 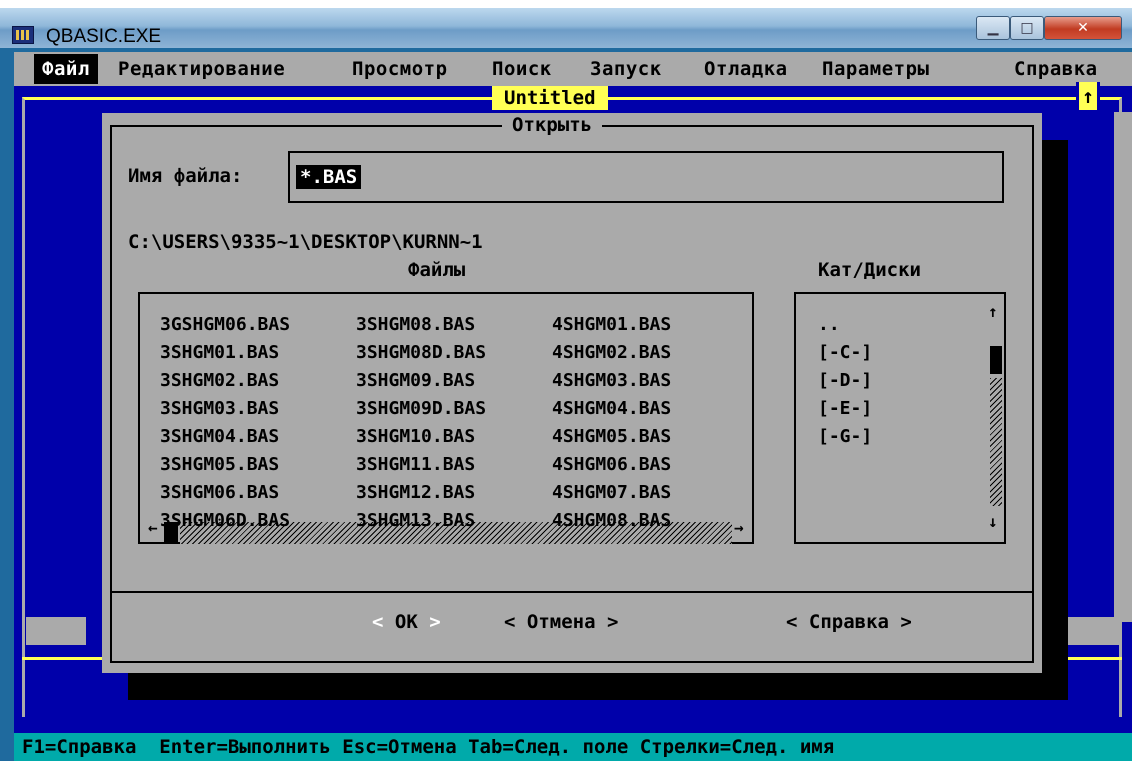 I want to click on file-item: 3SHGM12.BAS, so click(x=415, y=492).